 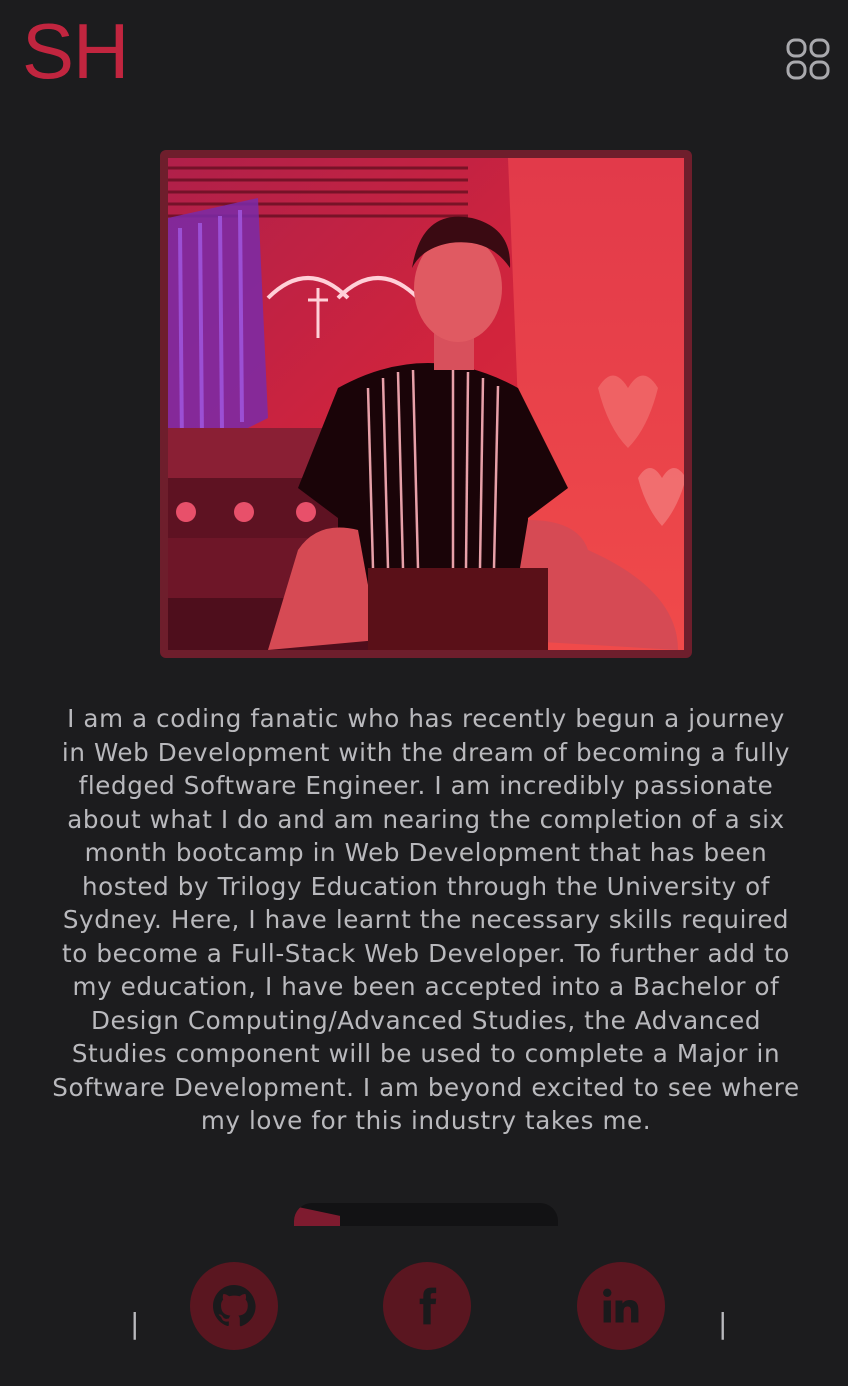 I want to click on facebook-icon, so click(x=428, y=1306).